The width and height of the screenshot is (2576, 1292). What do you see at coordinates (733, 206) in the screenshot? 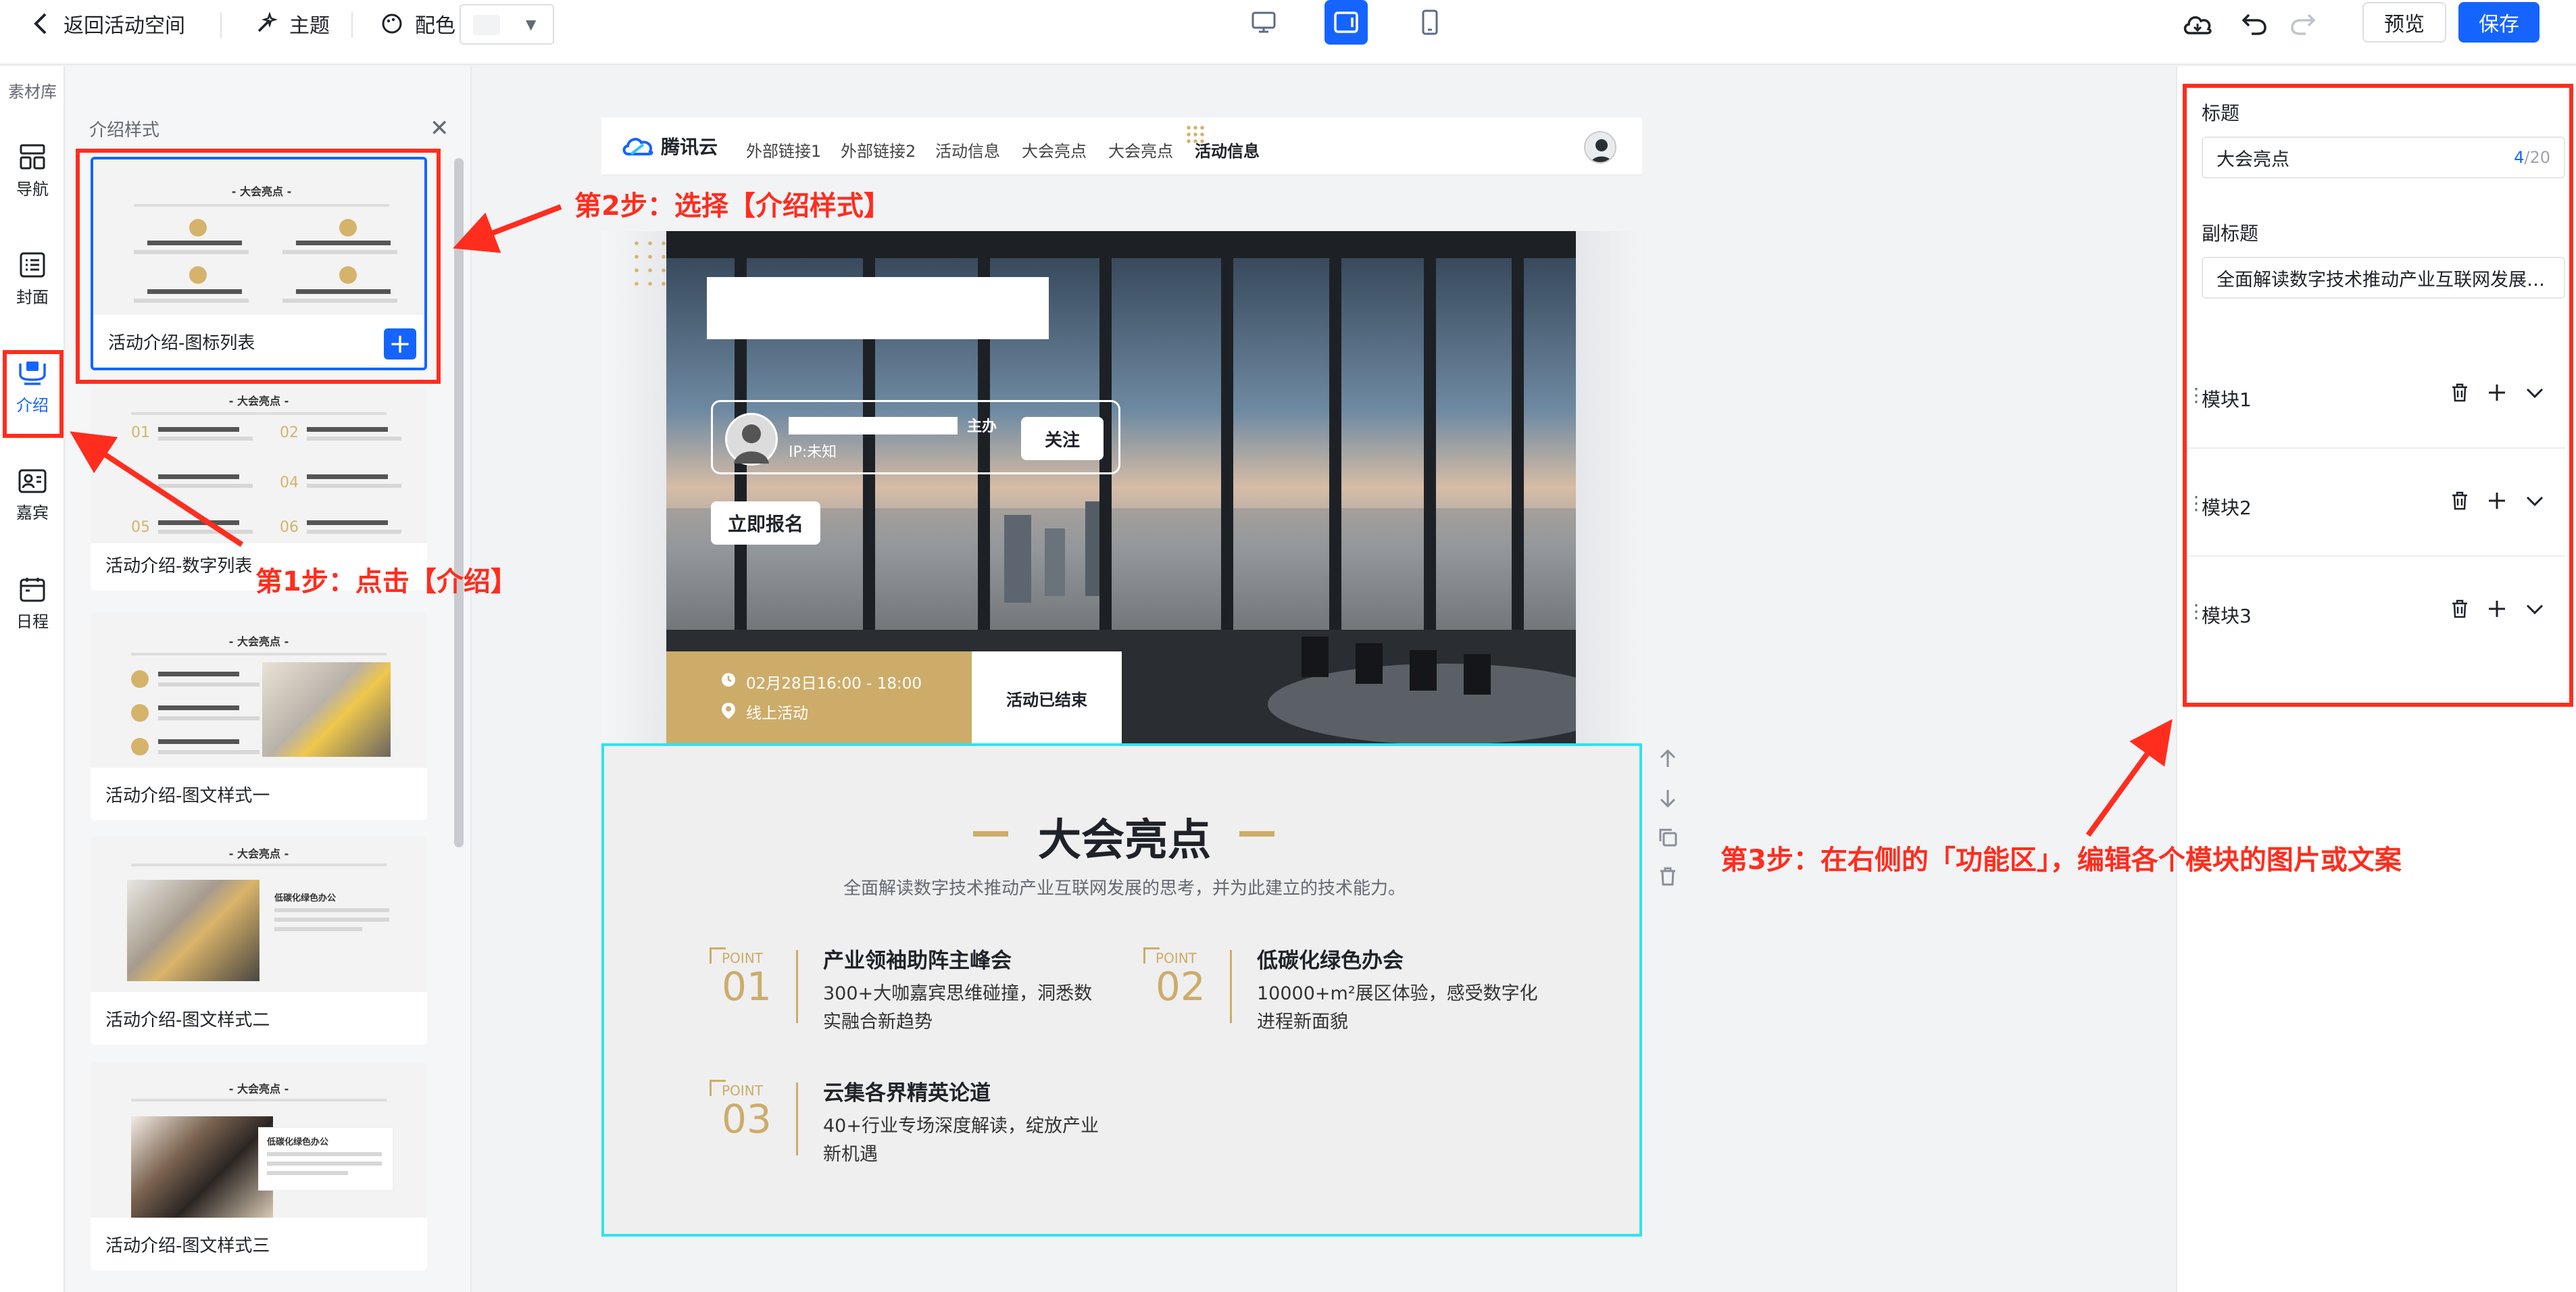
I see `annotation-step2: 第2步：选择【介绍样式】` at bounding box center [733, 206].